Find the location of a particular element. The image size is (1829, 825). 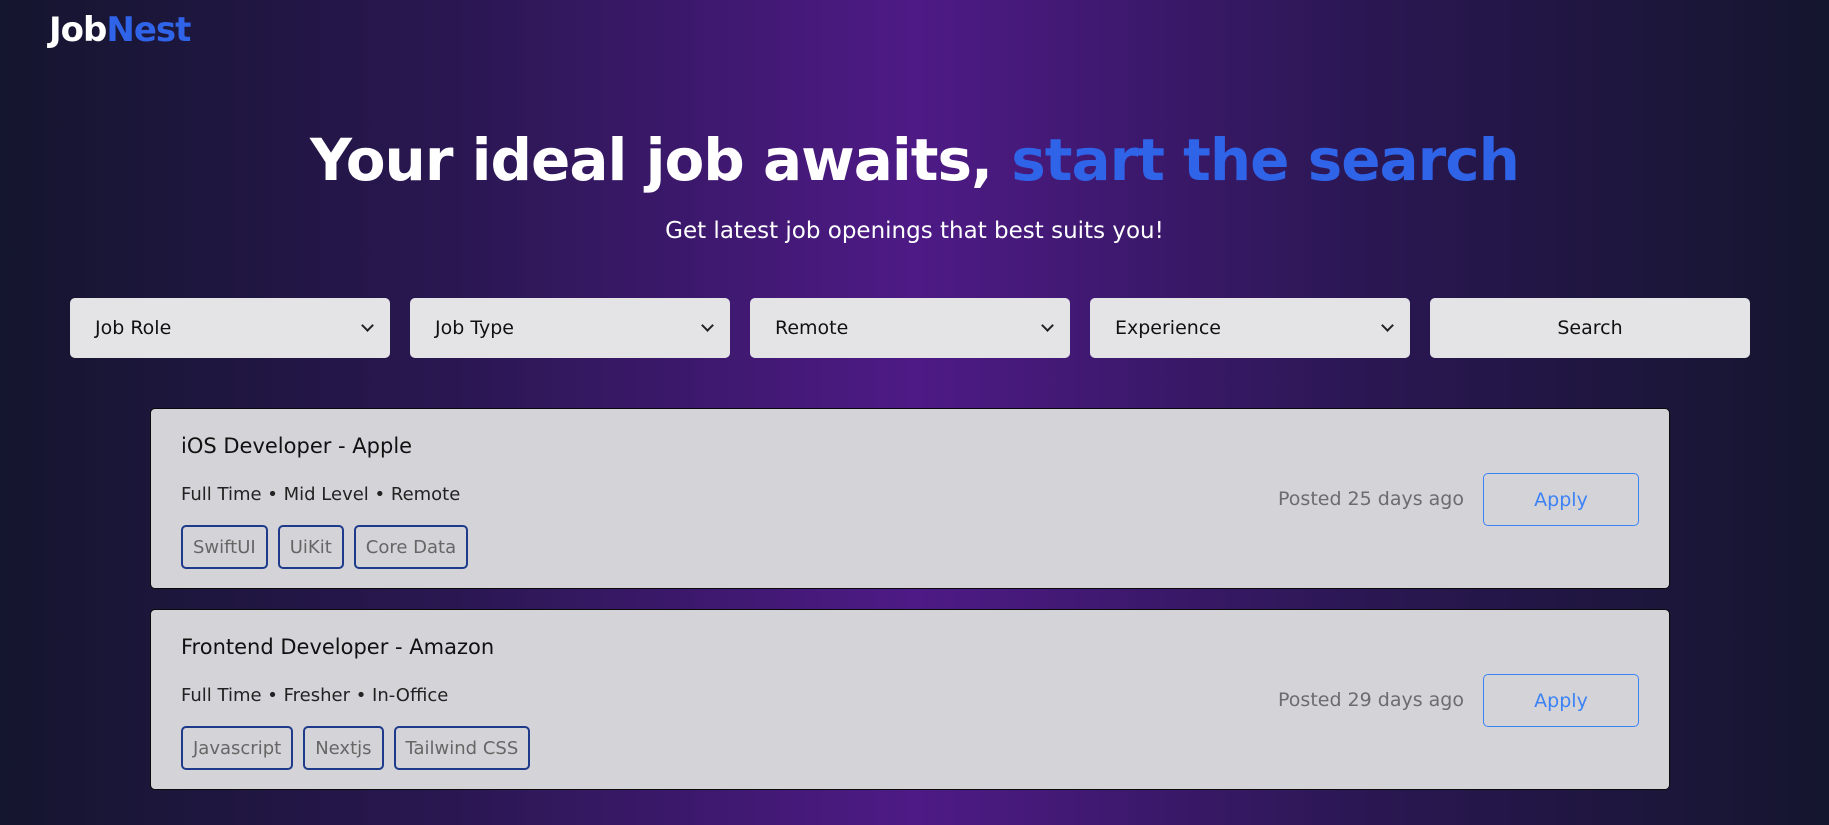

hero-title-main: Your ideal job awaits, is located at coordinates (661, 160).